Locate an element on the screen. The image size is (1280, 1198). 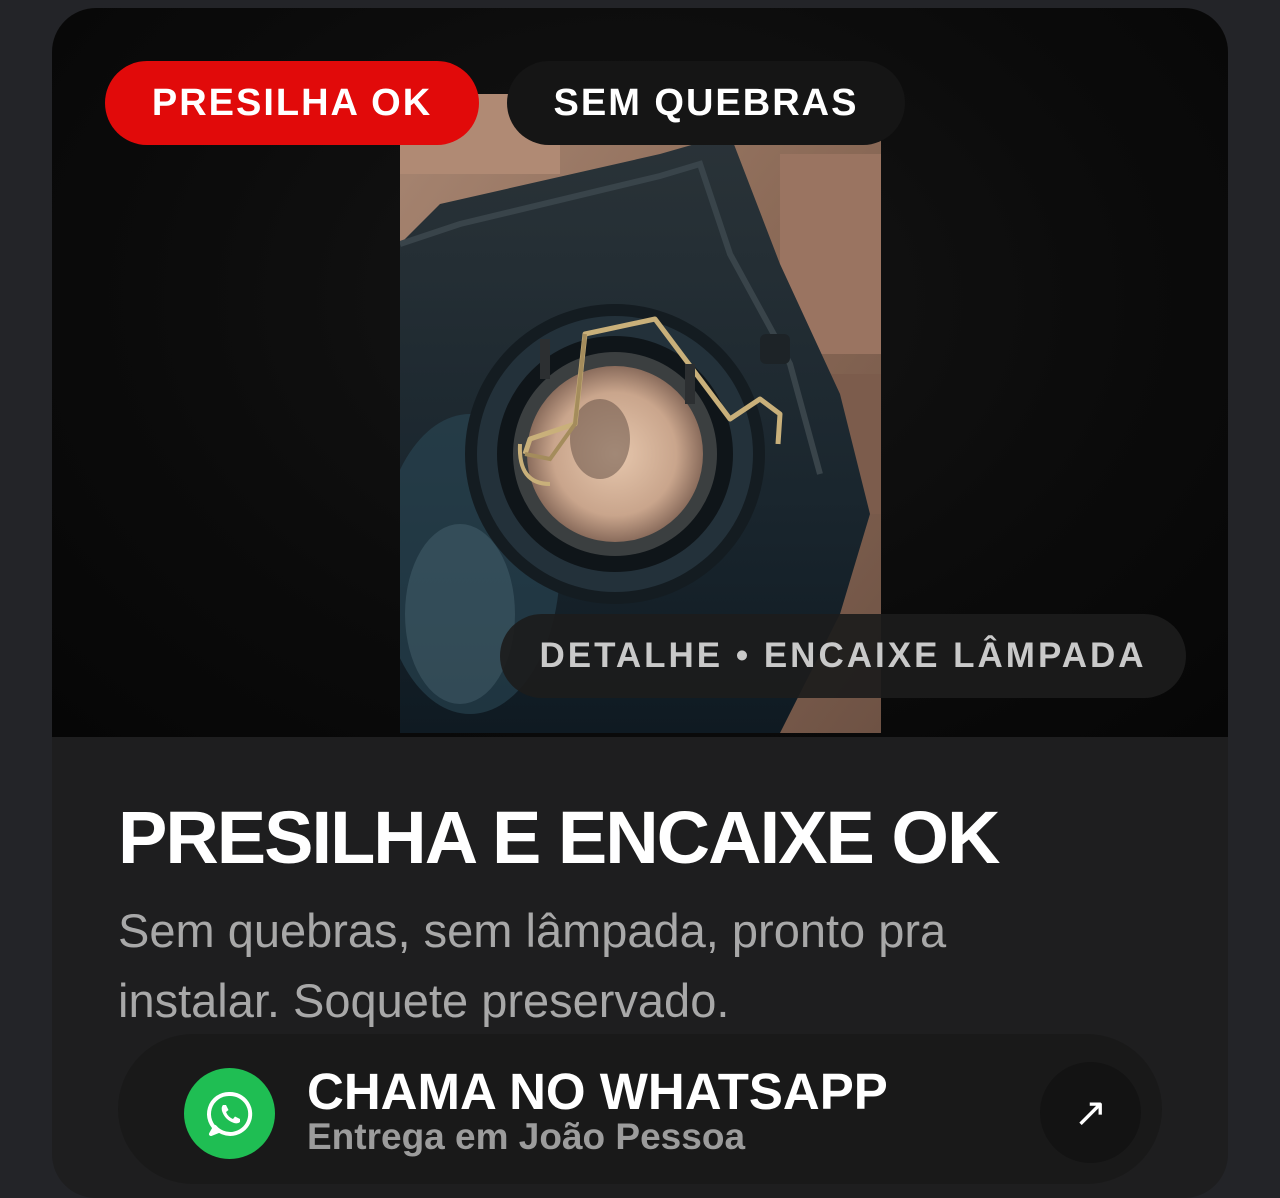
product-title: PRESILHA E ENCAIXE OK is located at coordinates (559, 837).